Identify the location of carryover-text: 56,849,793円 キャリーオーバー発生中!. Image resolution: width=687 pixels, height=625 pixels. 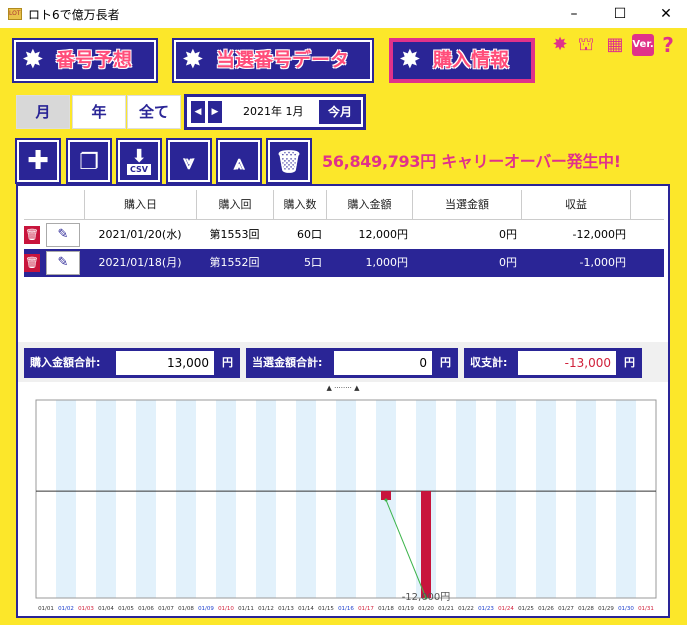
(471, 161).